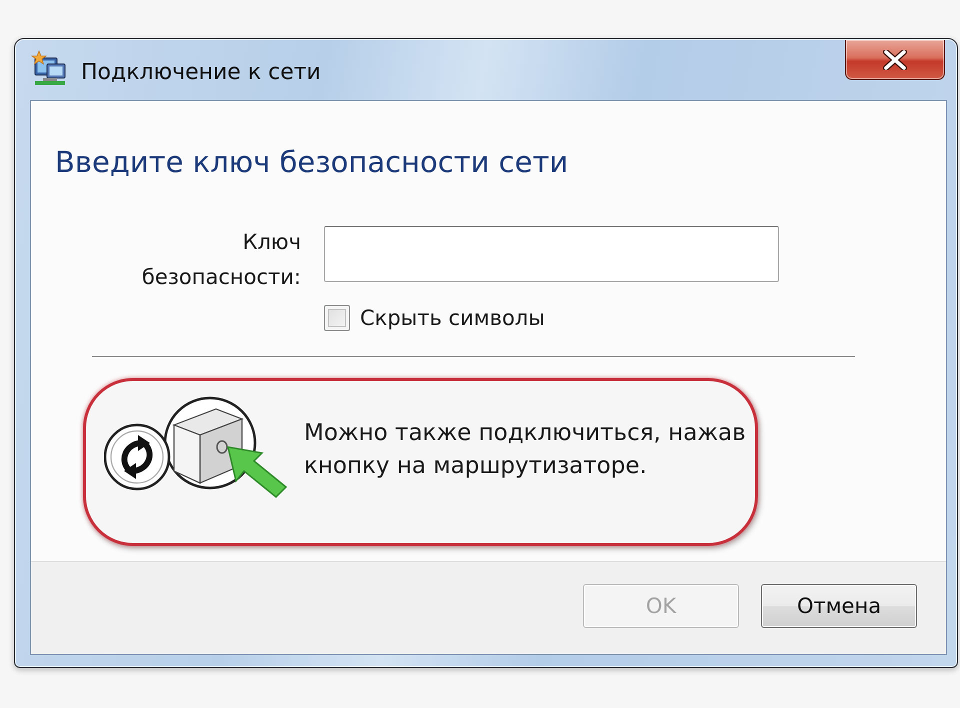  What do you see at coordinates (452, 318) in the screenshot?
I see `checkbox-label: Скрыть символы` at bounding box center [452, 318].